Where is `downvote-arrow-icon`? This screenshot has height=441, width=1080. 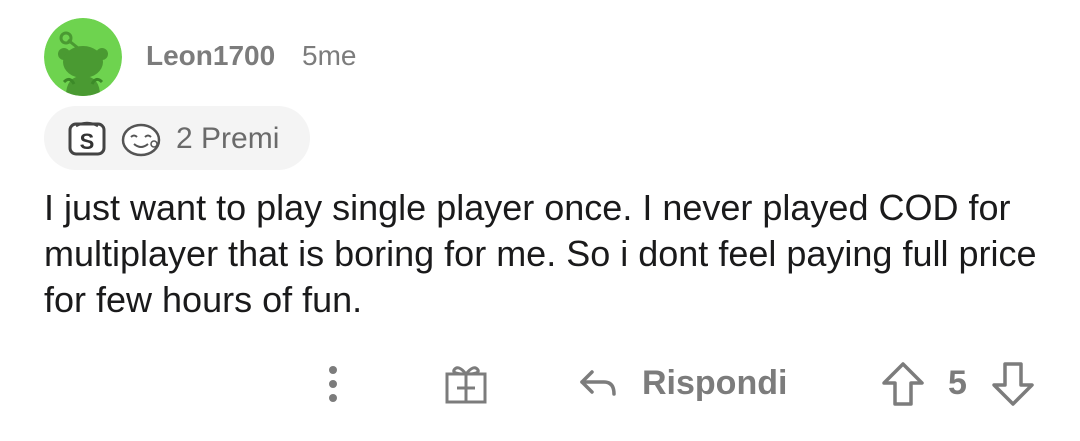 downvote-arrow-icon is located at coordinates (1013, 384).